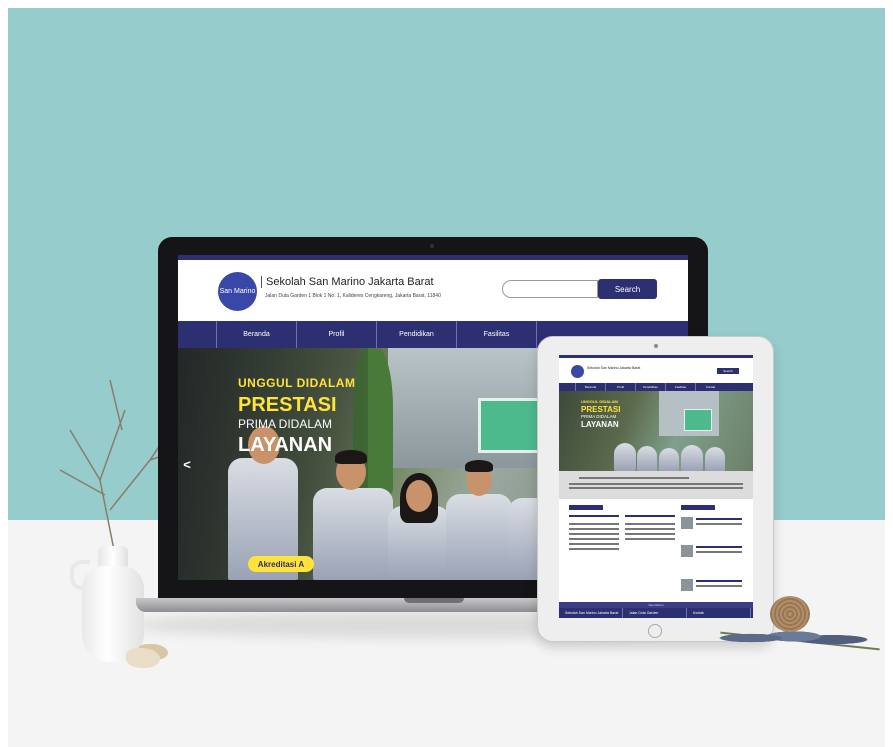 The height and width of the screenshot is (747, 893). What do you see at coordinates (599, 416) in the screenshot?
I see `tablet-hero-line-3: PRIMA DIDALAM` at bounding box center [599, 416].